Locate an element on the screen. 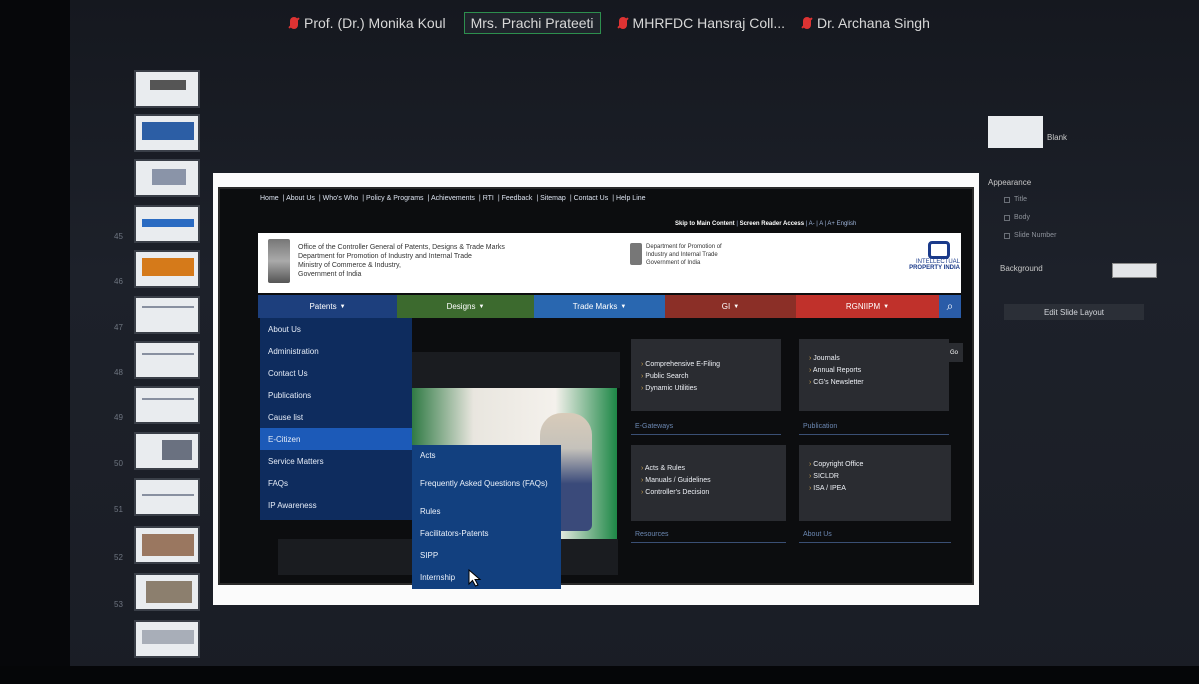 The width and height of the screenshot is (1199, 684). option-slide-number: Slide Number is located at coordinates (1030, 235).